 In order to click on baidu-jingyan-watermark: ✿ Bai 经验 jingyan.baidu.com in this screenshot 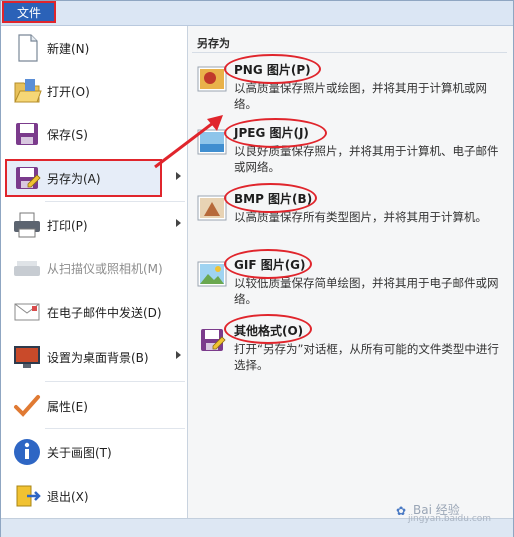, I will do `click(443, 512)`.